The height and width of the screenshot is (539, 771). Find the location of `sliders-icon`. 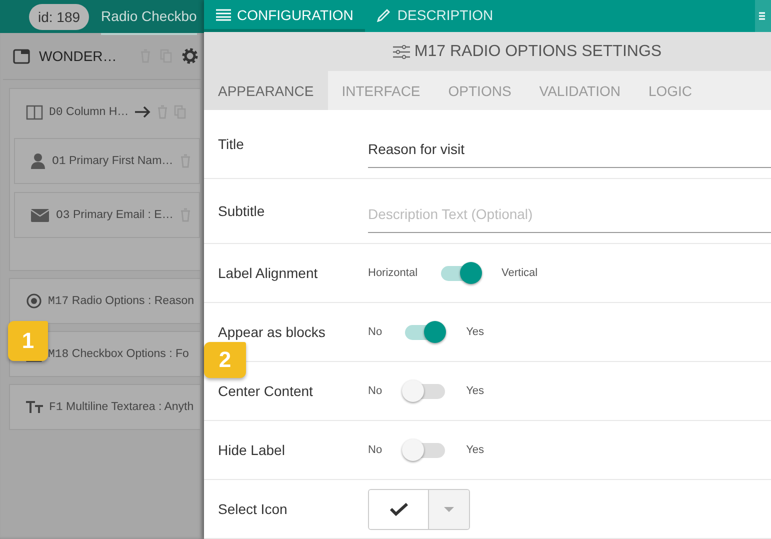

sliders-icon is located at coordinates (401, 51).